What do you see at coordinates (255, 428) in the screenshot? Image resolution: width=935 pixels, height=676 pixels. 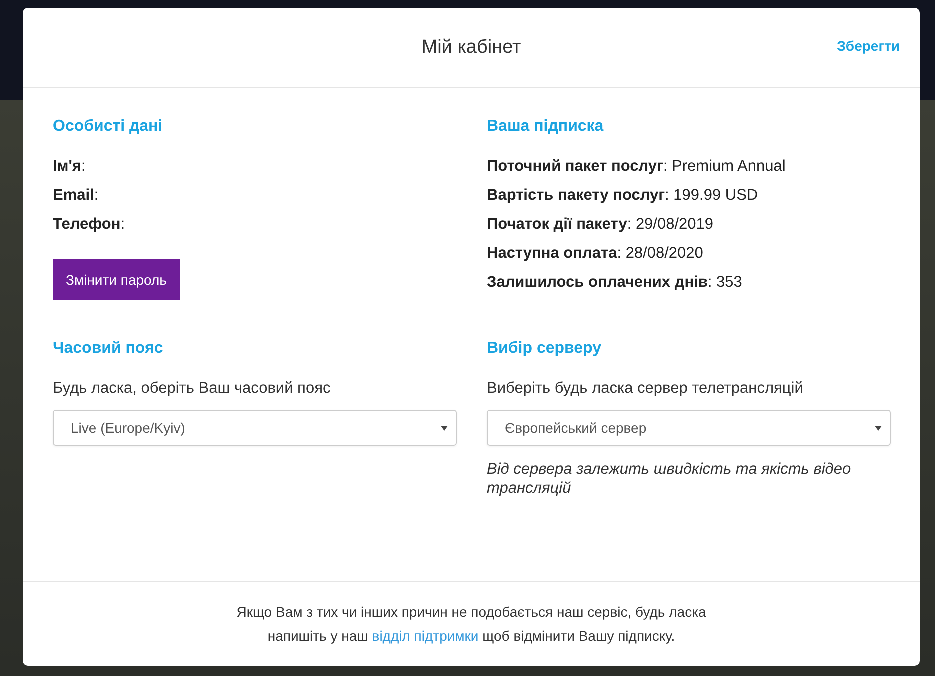 I see `select-field: Live (Europe/Kyiv)` at bounding box center [255, 428].